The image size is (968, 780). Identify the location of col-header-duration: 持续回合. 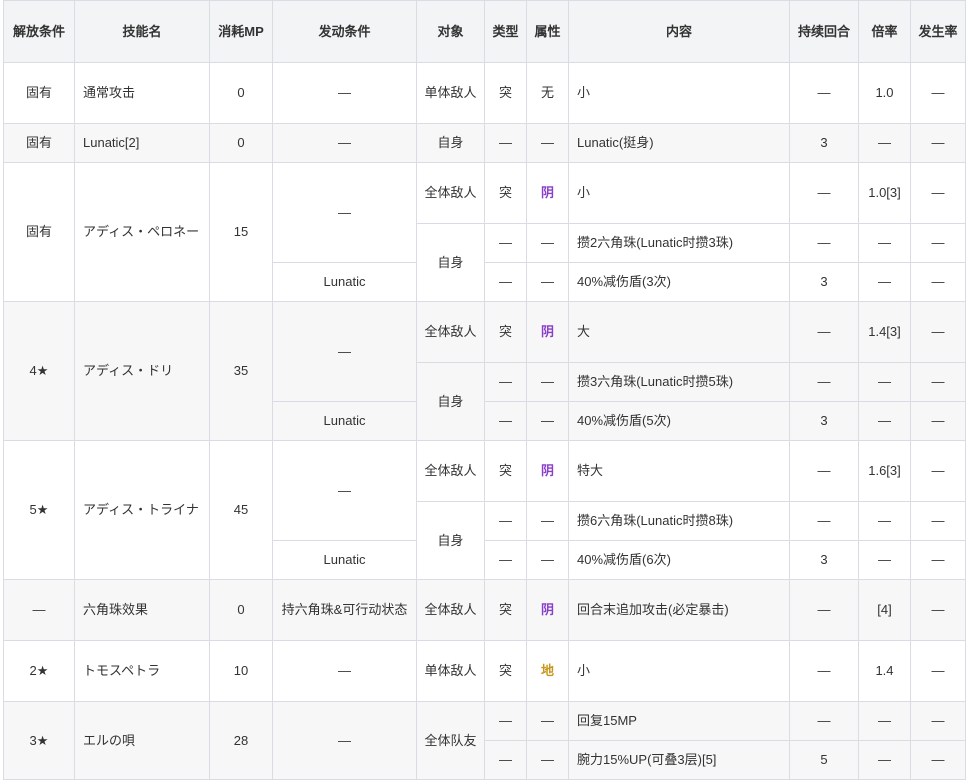
(824, 31).